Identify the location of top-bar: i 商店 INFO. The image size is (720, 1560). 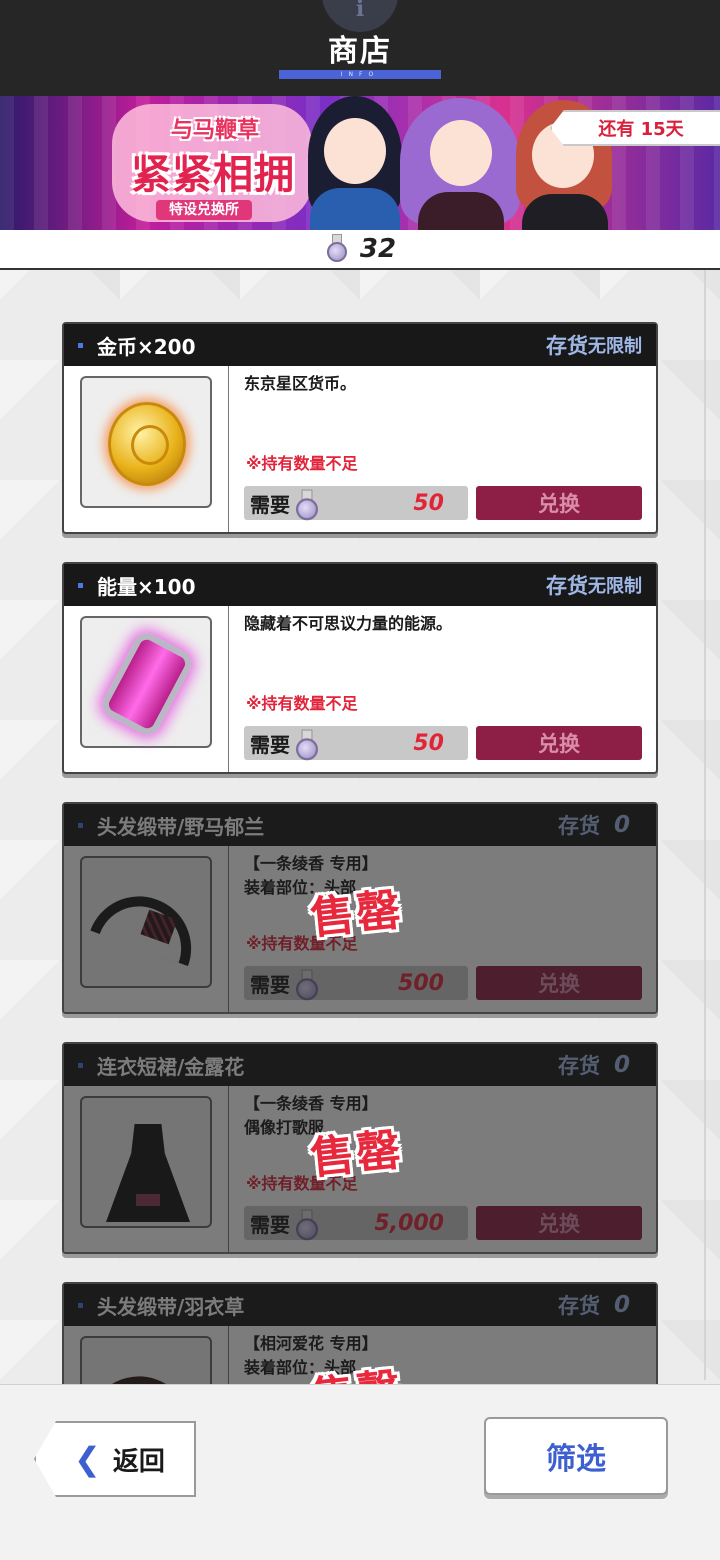
(360, 48).